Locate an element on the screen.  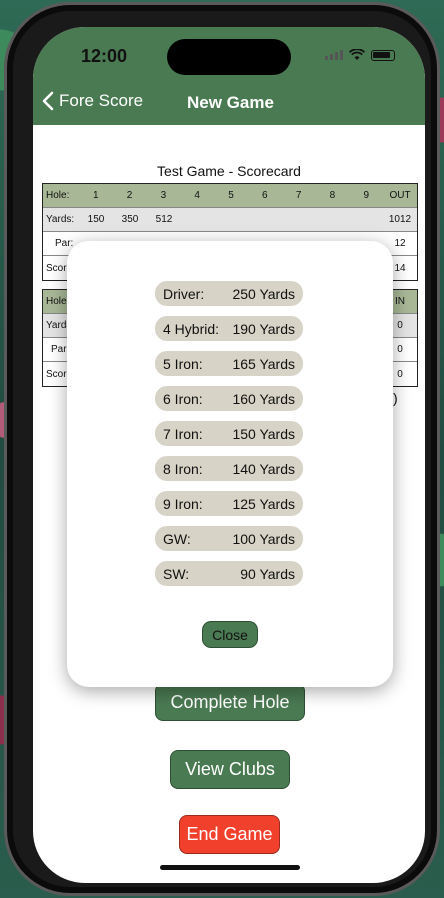
club-name: SW: is located at coordinates (176, 573).